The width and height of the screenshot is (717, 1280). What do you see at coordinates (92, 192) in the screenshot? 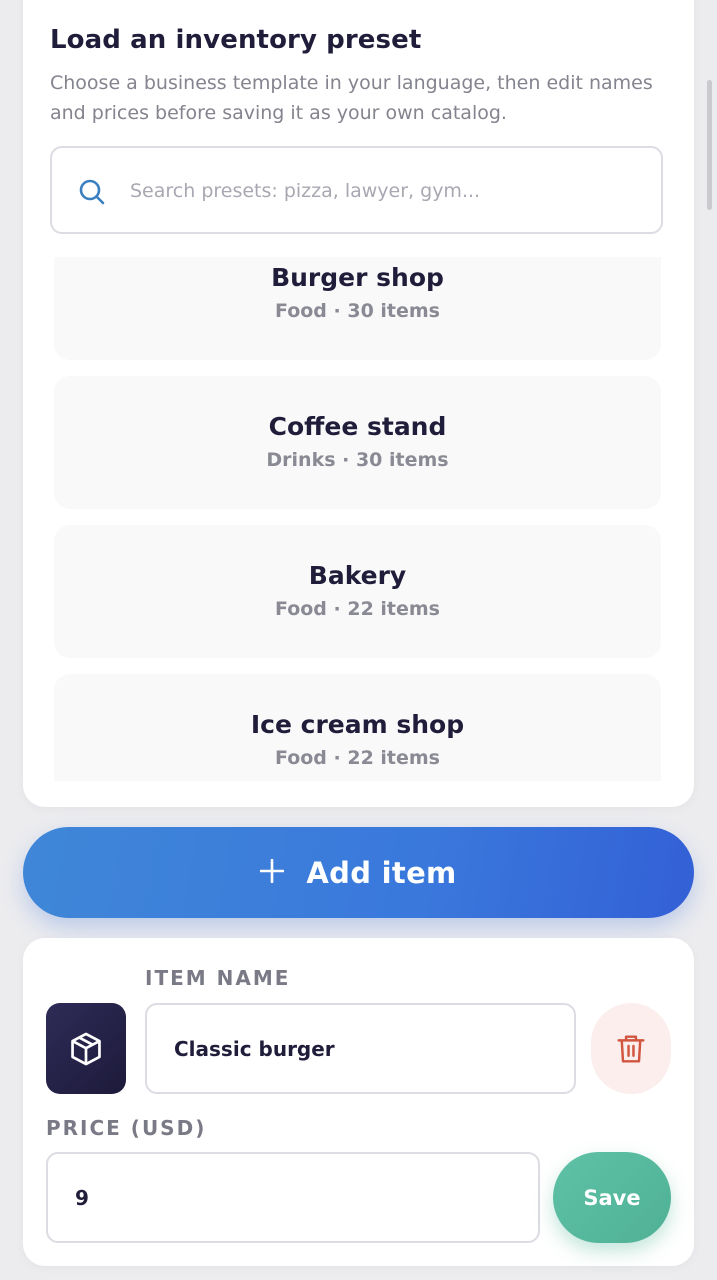
I see `search-icon` at bounding box center [92, 192].